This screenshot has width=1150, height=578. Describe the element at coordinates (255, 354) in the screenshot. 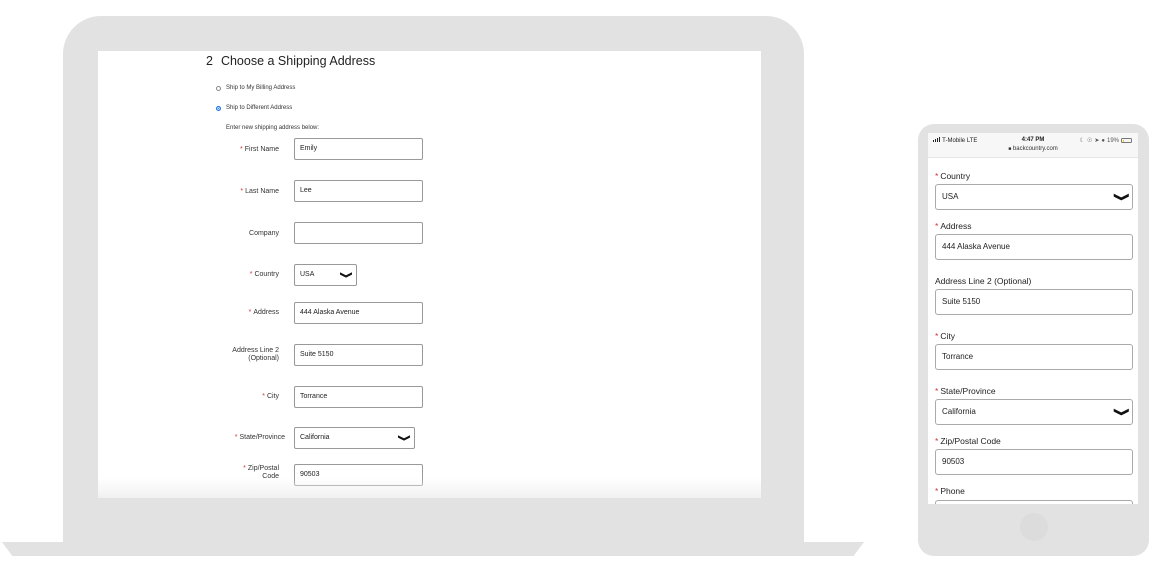

I see `address-line-2-label: Address Line 2 (Optional)` at that location.